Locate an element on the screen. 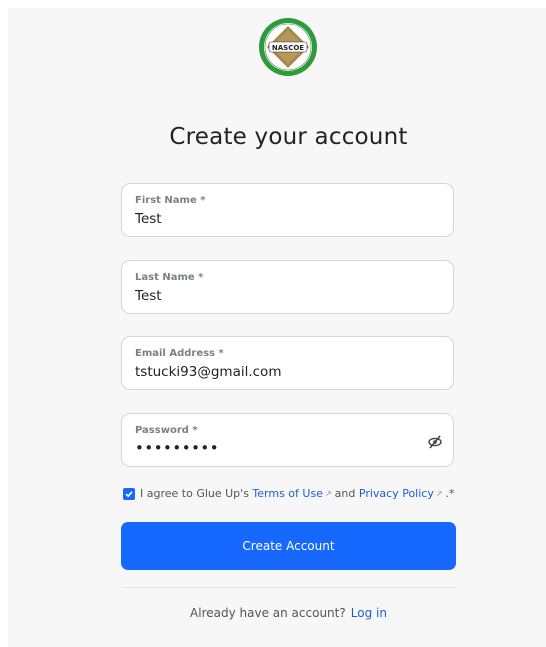 The height and width of the screenshot is (647, 546). terms-checkbox is located at coordinates (129, 493).